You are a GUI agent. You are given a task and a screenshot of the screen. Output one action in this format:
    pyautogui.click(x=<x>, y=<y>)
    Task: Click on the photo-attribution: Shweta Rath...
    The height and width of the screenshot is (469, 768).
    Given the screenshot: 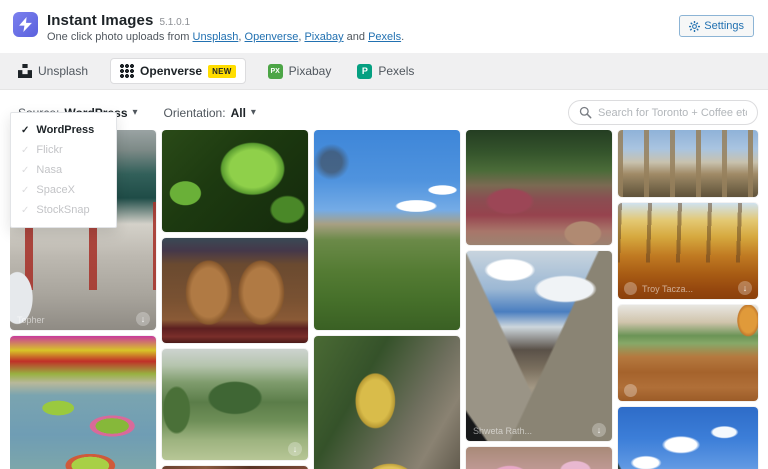 What is the action you would take?
    pyautogui.click(x=503, y=431)
    